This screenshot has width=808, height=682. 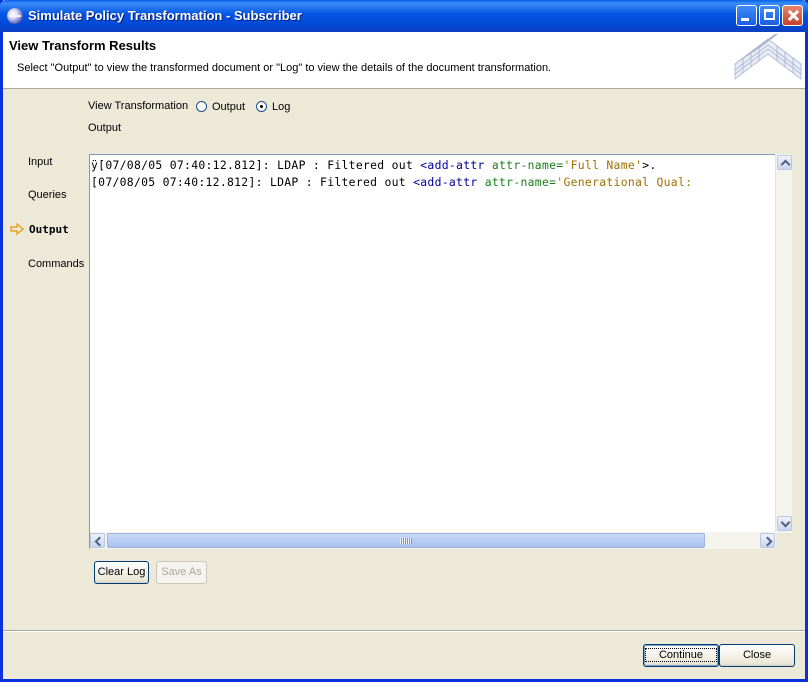 I want to click on footer-separator, so click(x=404, y=631).